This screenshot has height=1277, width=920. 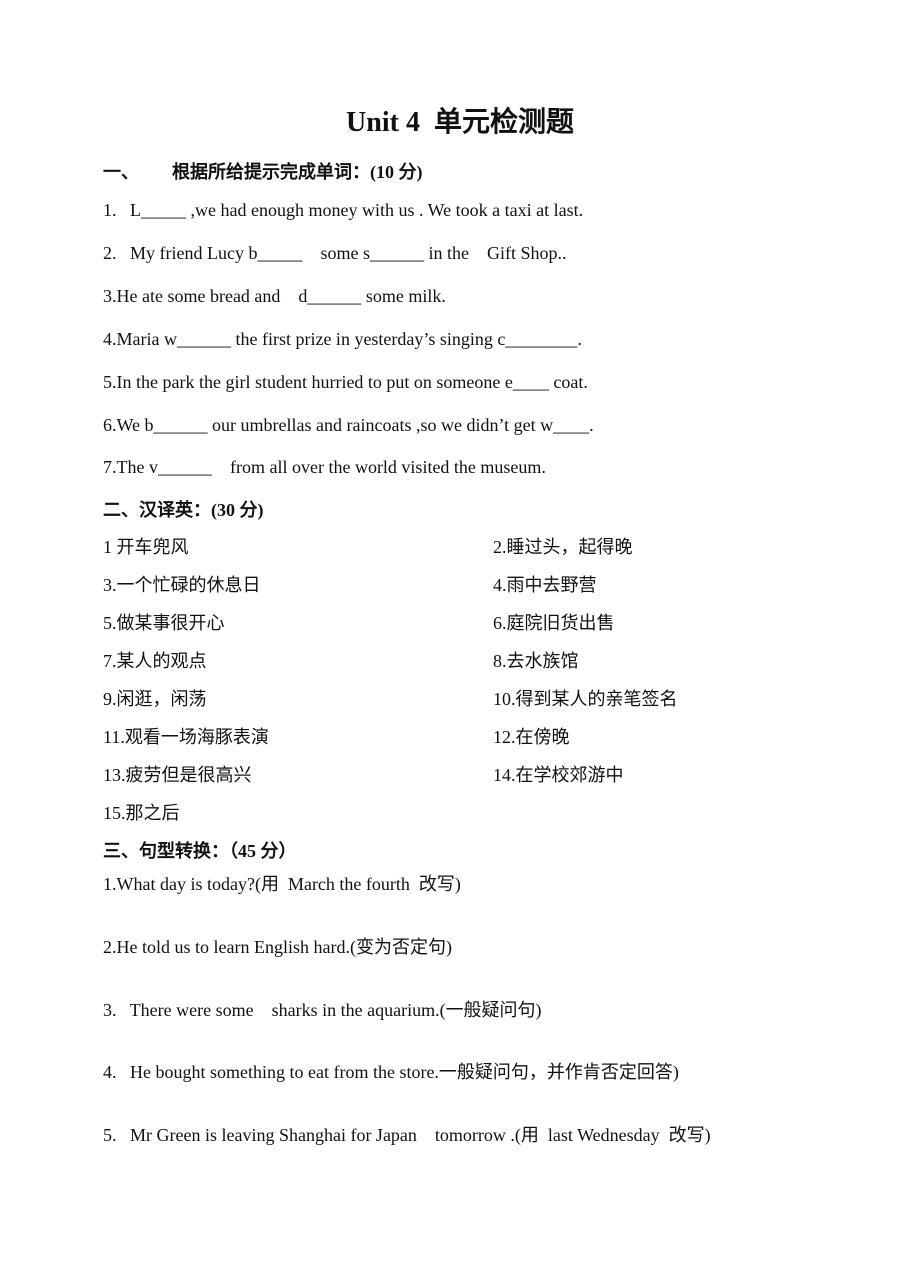 I want to click on translation-item-15: 15.那之后, so click(x=141, y=813).